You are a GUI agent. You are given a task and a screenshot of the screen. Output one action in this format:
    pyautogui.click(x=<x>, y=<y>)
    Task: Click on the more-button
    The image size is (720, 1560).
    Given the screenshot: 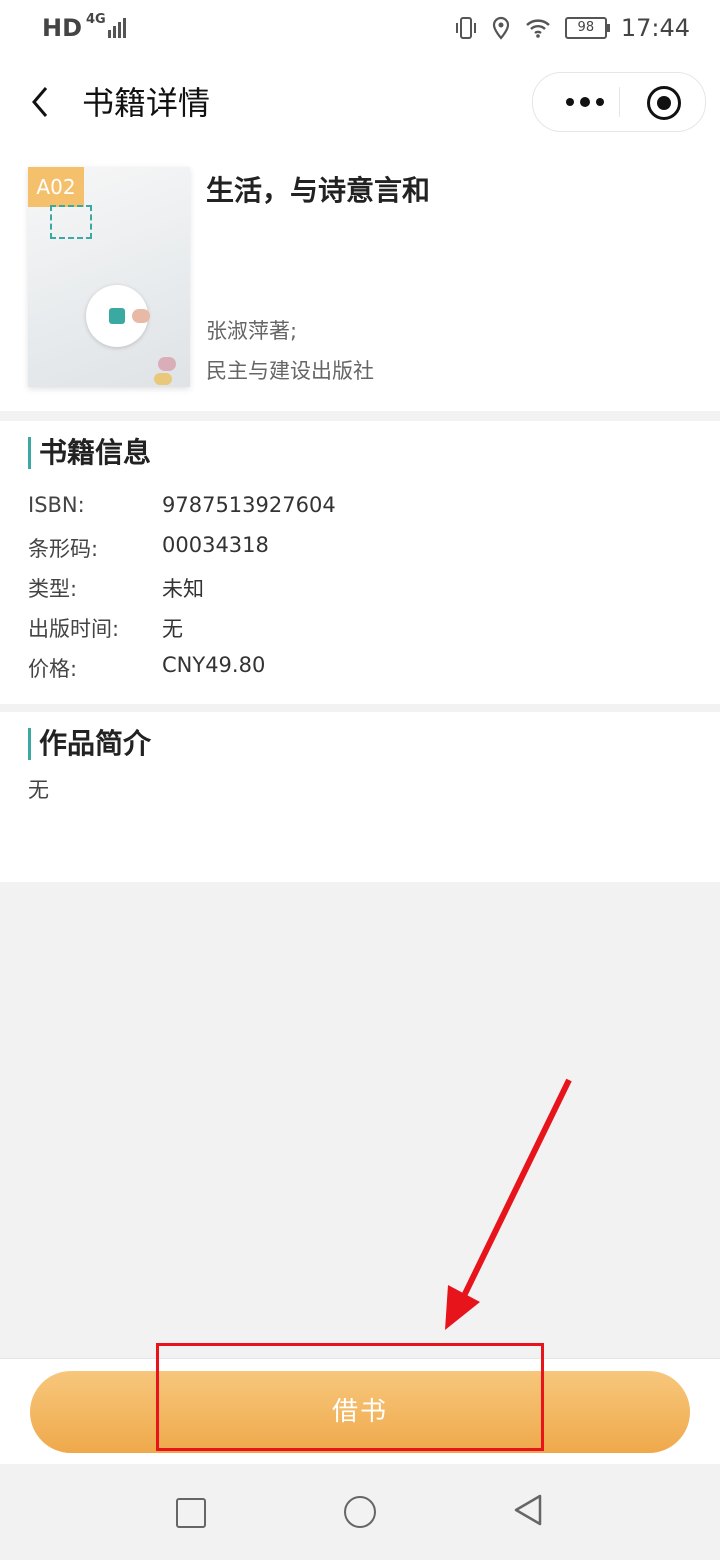 What is the action you would take?
    pyautogui.click(x=585, y=102)
    